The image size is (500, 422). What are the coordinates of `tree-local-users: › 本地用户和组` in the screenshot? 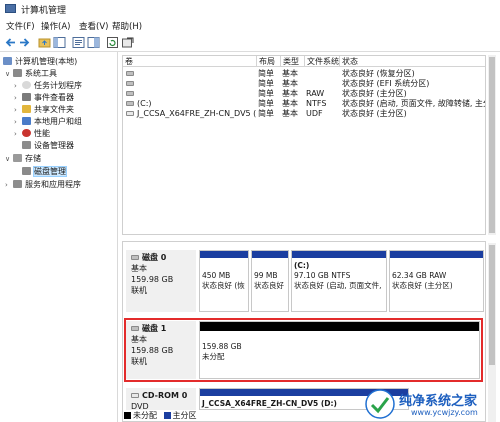 It's located at (48, 122).